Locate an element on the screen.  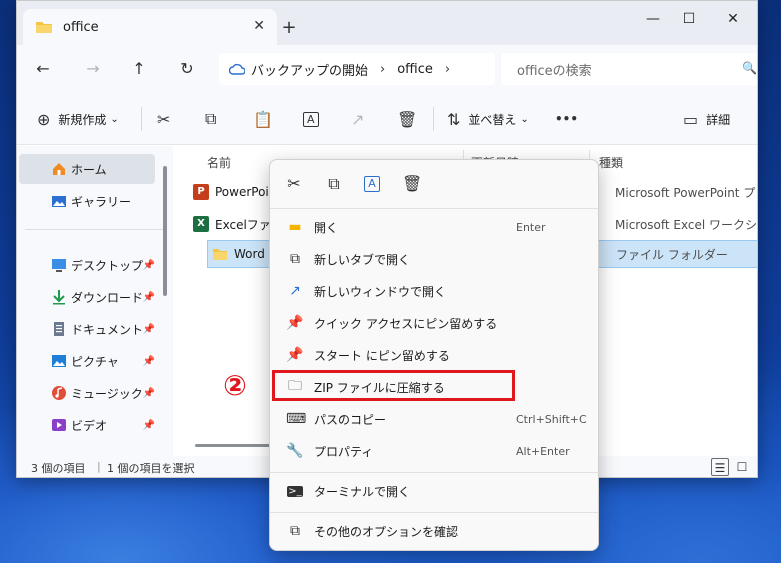
cut-icon: ✂ is located at coordinates (294, 184).